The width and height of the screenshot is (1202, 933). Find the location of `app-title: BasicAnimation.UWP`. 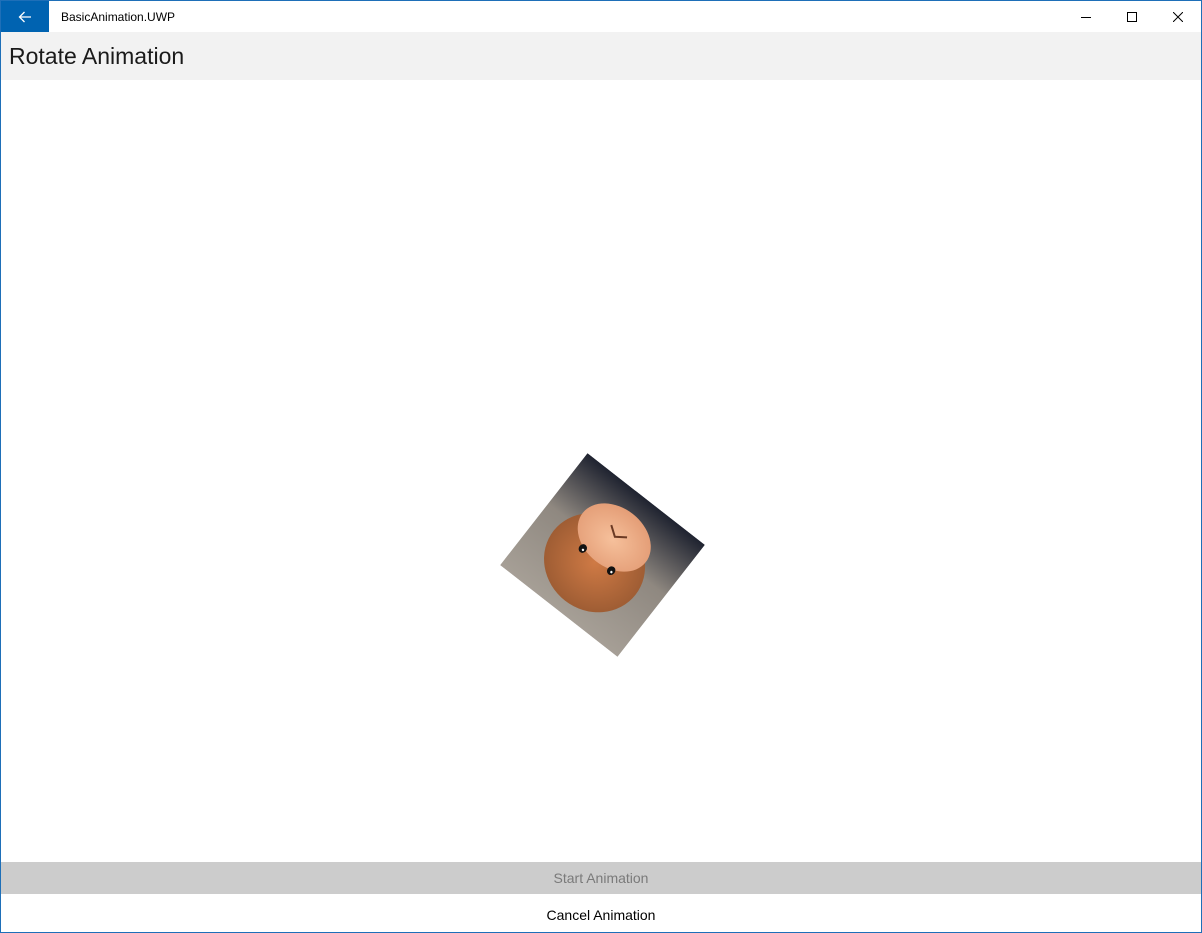

app-title: BasicAnimation.UWP is located at coordinates (118, 16).